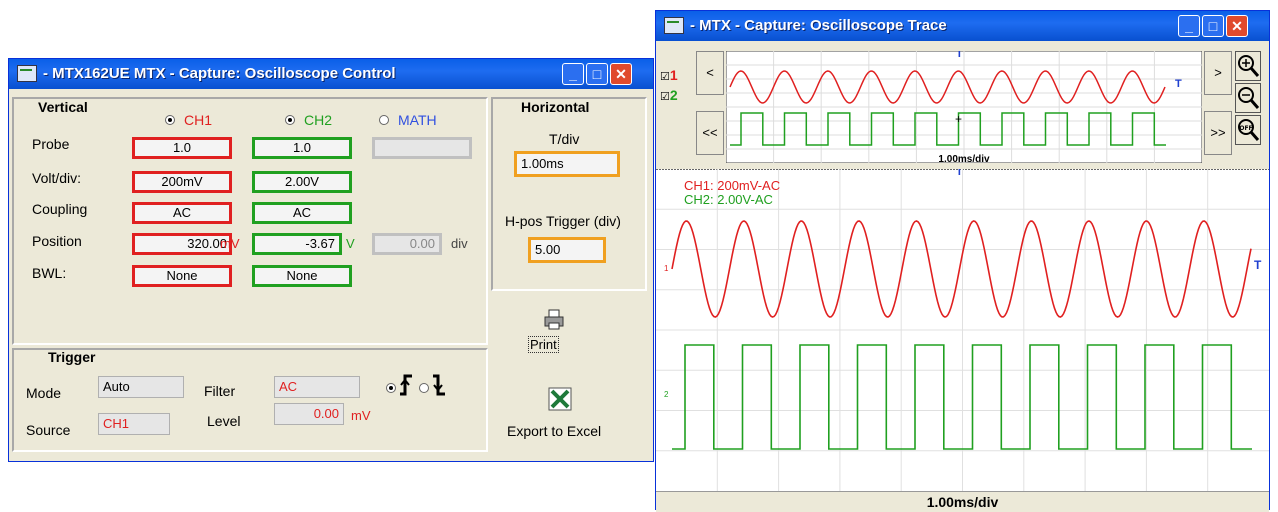 Image resolution: width=1278 pixels, height=512 pixels. Describe the element at coordinates (182, 213) in the screenshot. I see `ch1-coupling-field: AC` at that location.